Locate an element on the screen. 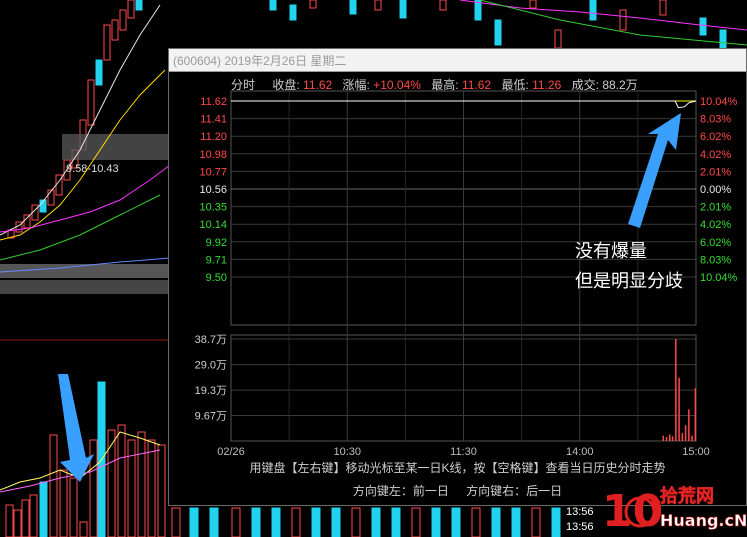 The image size is (747, 537). time-row-2: 13:56 is located at coordinates (580, 527).